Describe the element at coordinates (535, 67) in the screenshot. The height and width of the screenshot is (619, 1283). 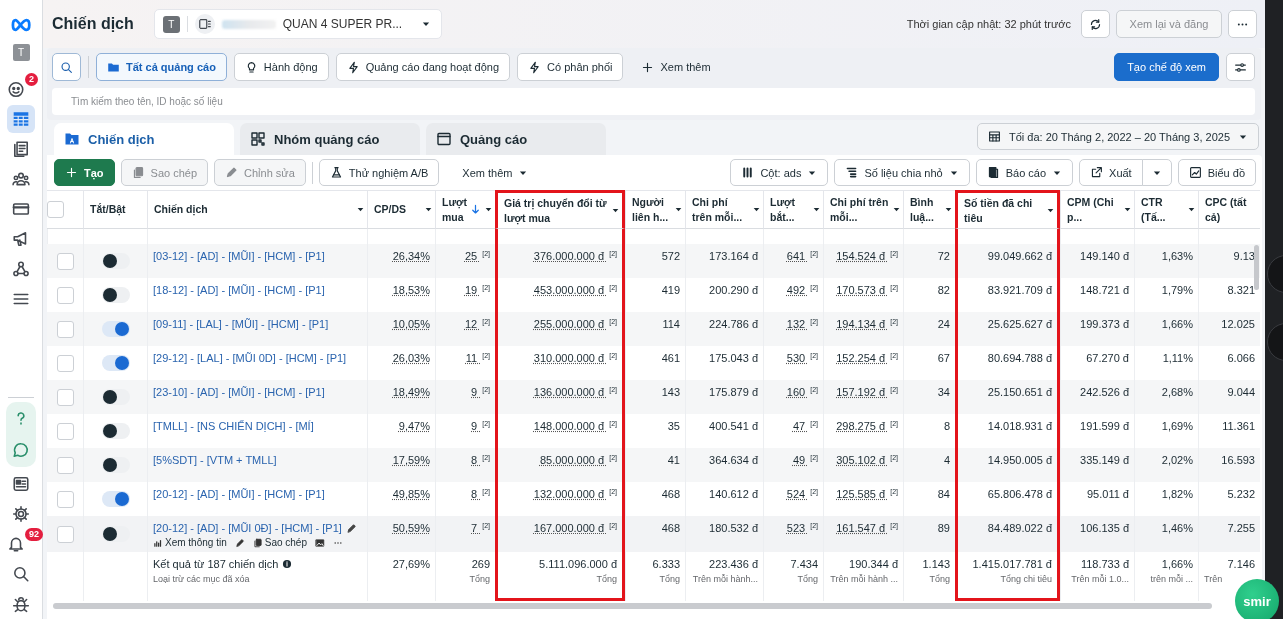
I see `lightning-icon` at that location.